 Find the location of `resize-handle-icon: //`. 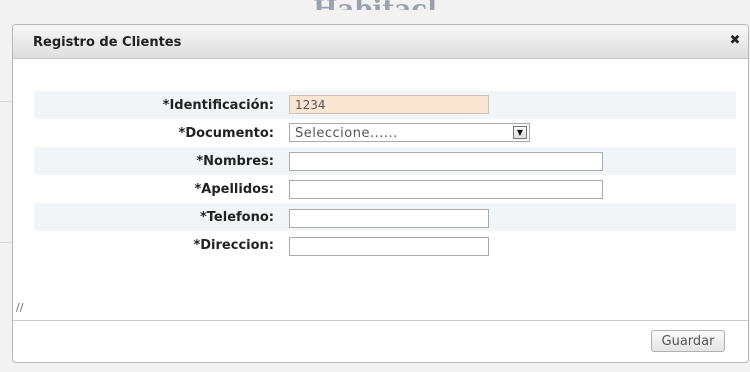

resize-handle-icon: // is located at coordinates (19, 307).